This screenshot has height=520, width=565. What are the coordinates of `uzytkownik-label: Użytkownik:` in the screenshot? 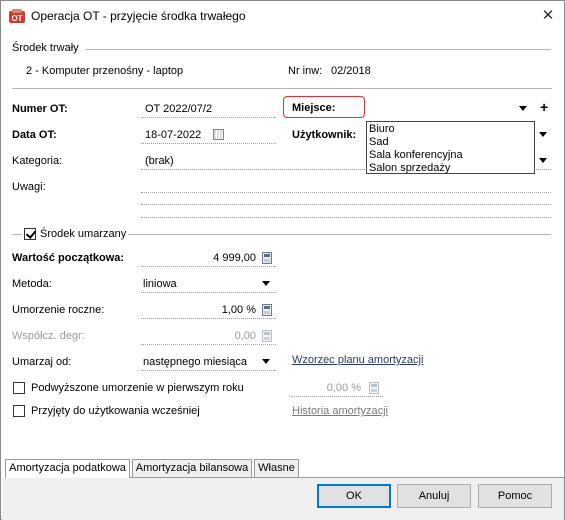 It's located at (324, 135).